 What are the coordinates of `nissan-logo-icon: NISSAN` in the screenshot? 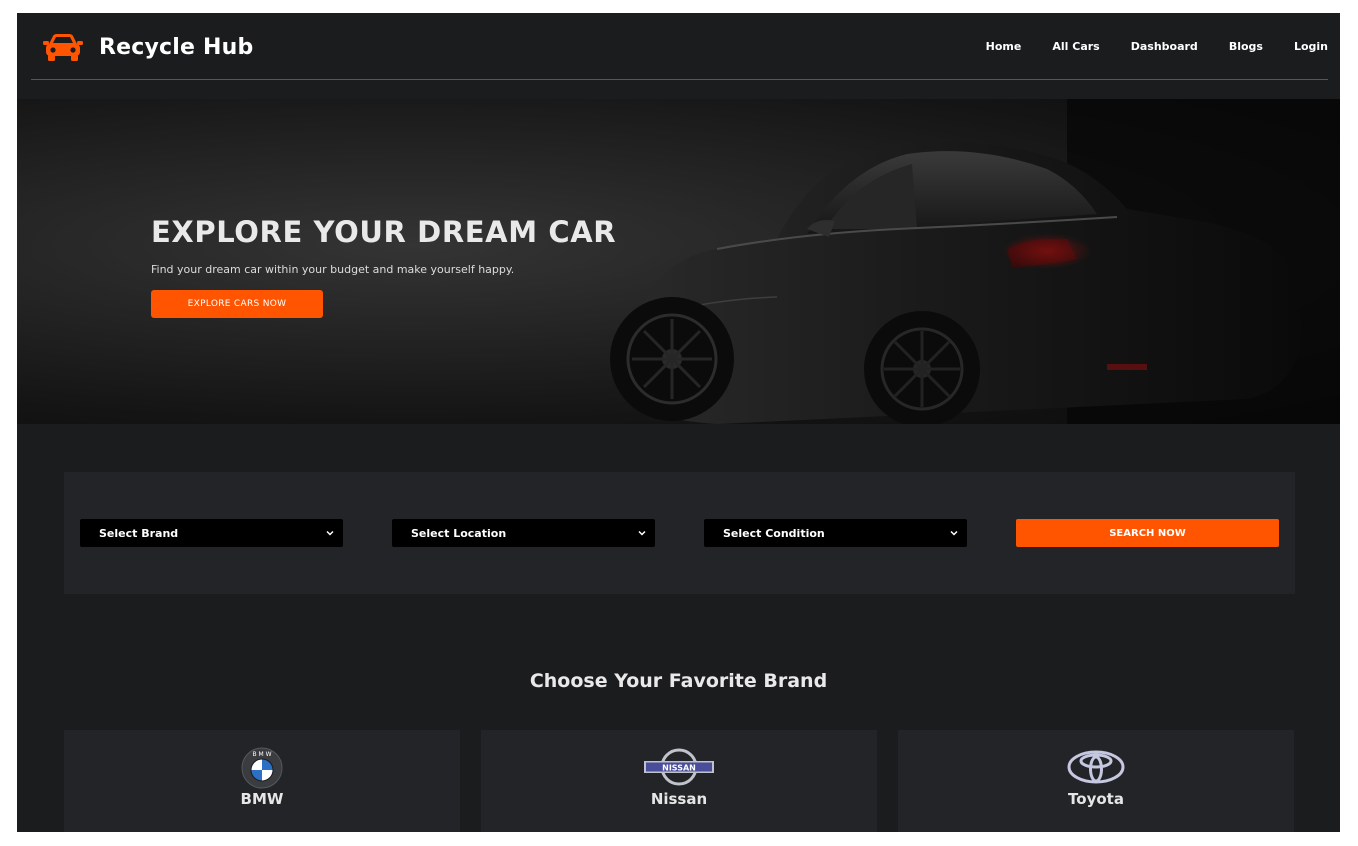 It's located at (679, 767).